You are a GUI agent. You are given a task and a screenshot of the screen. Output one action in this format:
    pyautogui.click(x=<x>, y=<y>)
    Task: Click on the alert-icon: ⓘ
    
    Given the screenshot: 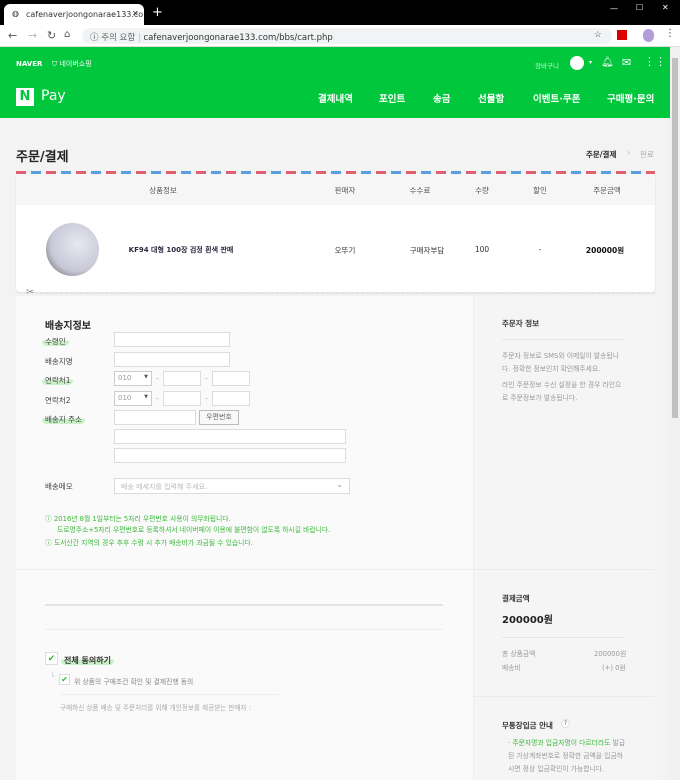 What is the action you would take?
    pyautogui.click(x=49, y=519)
    